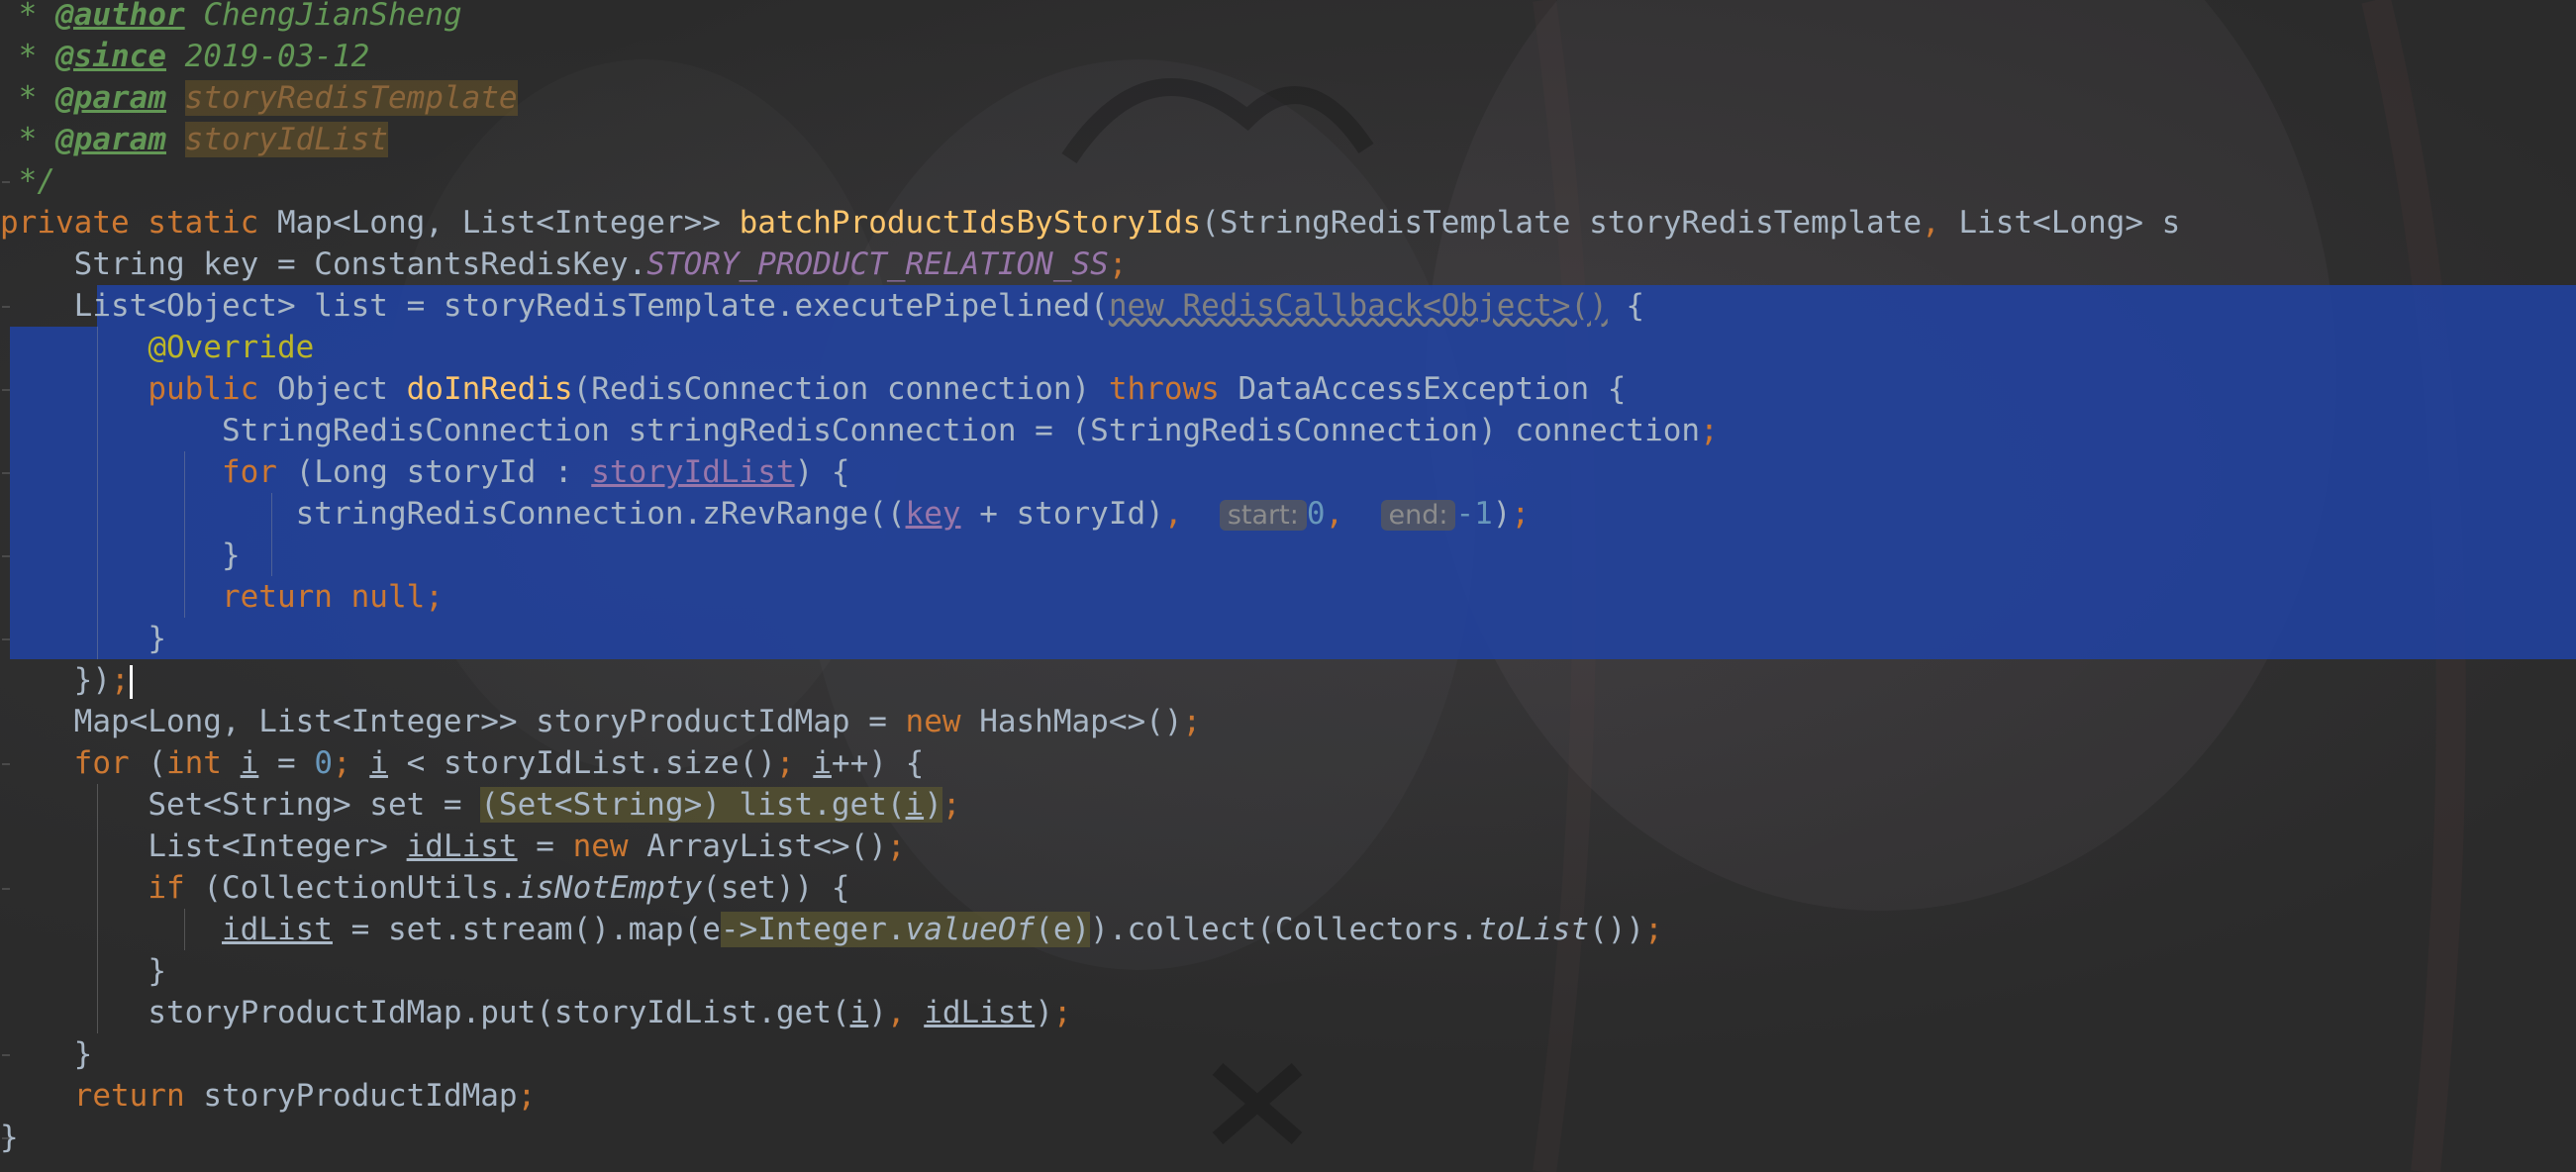 The image size is (2576, 1172). Describe the element at coordinates (1432, 389) in the screenshot. I see `code-text: DataAccessException {` at that location.